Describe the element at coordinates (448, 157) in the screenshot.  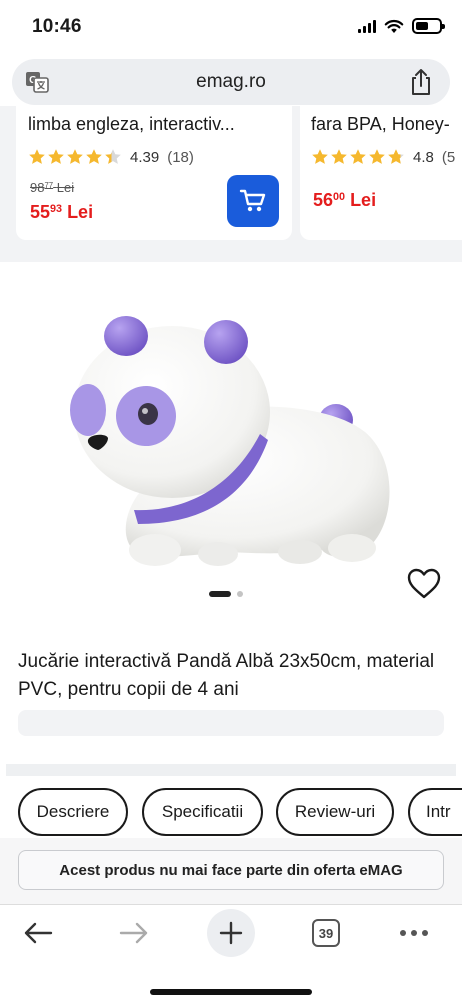
I see `review-count: (5` at that location.